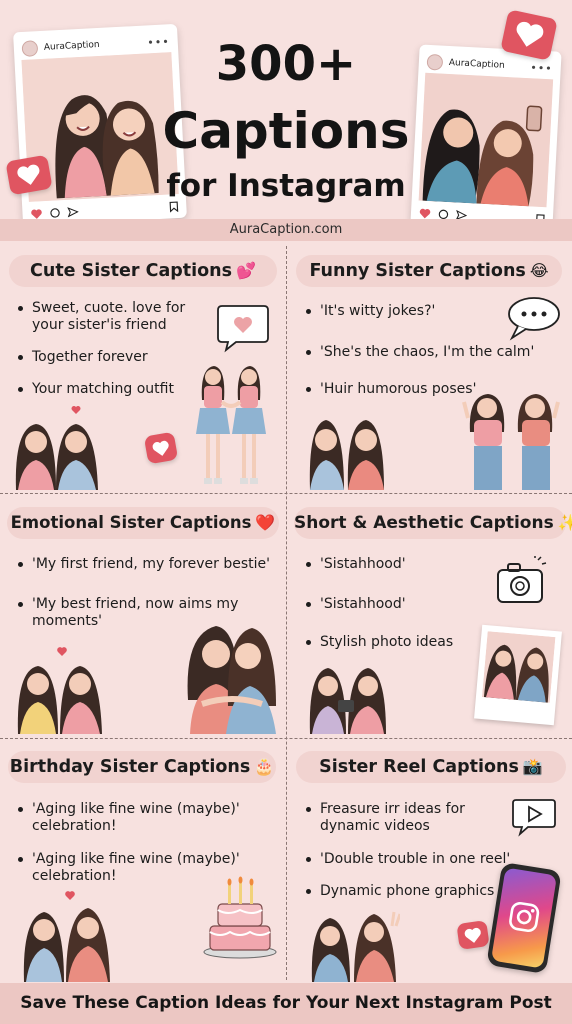 The height and width of the screenshot is (1024, 572). Describe the element at coordinates (264, 766) in the screenshot. I see `birthday-cake-icon: 🎂` at that location.